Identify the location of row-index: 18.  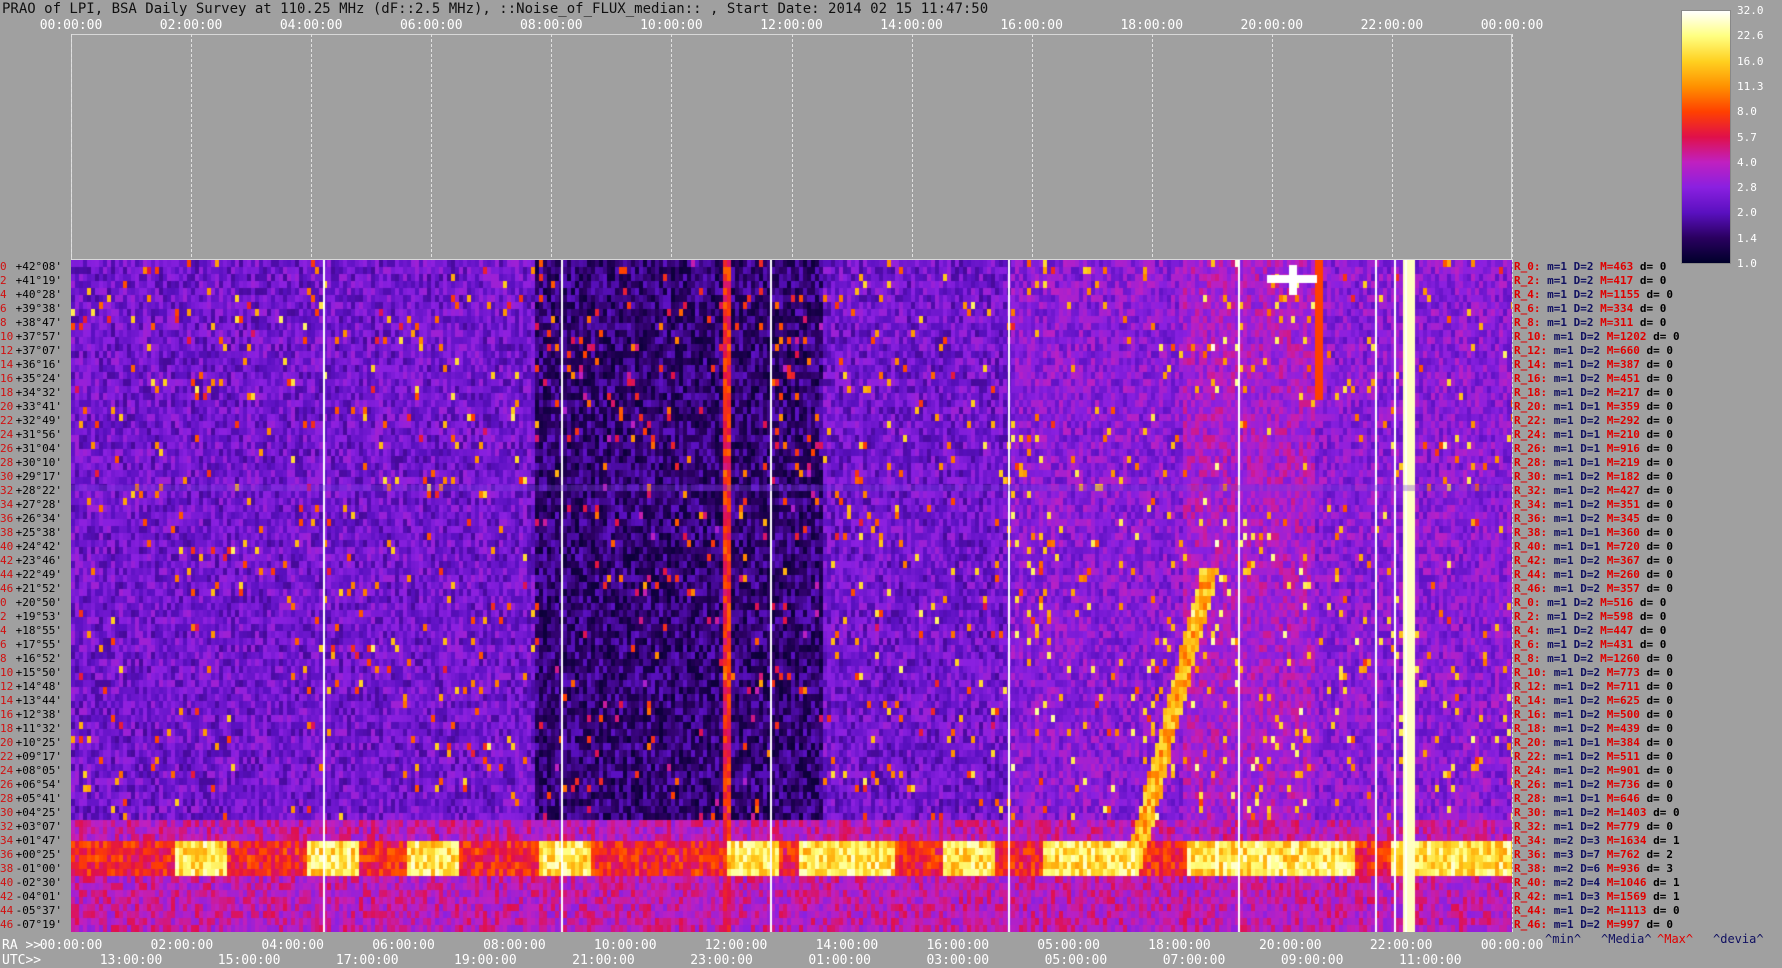
(7, 728).